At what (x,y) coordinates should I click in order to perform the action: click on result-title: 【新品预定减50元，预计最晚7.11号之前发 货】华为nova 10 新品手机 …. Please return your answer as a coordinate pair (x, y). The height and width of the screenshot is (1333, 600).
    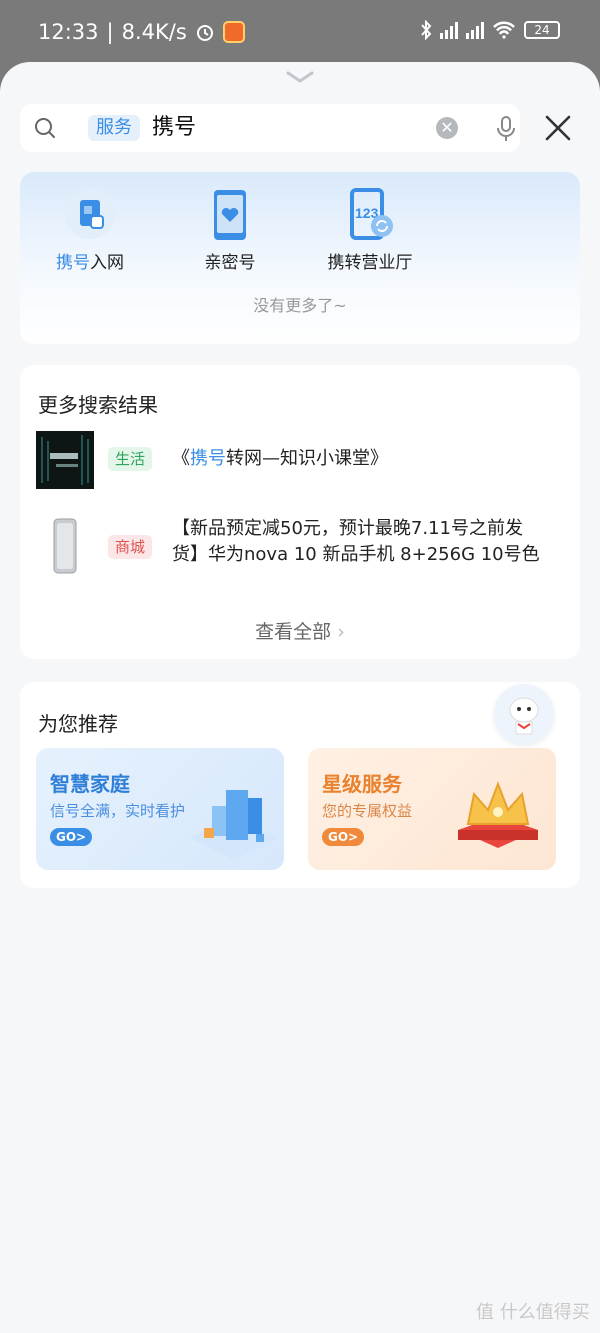
    Looking at the image, I should click on (356, 541).